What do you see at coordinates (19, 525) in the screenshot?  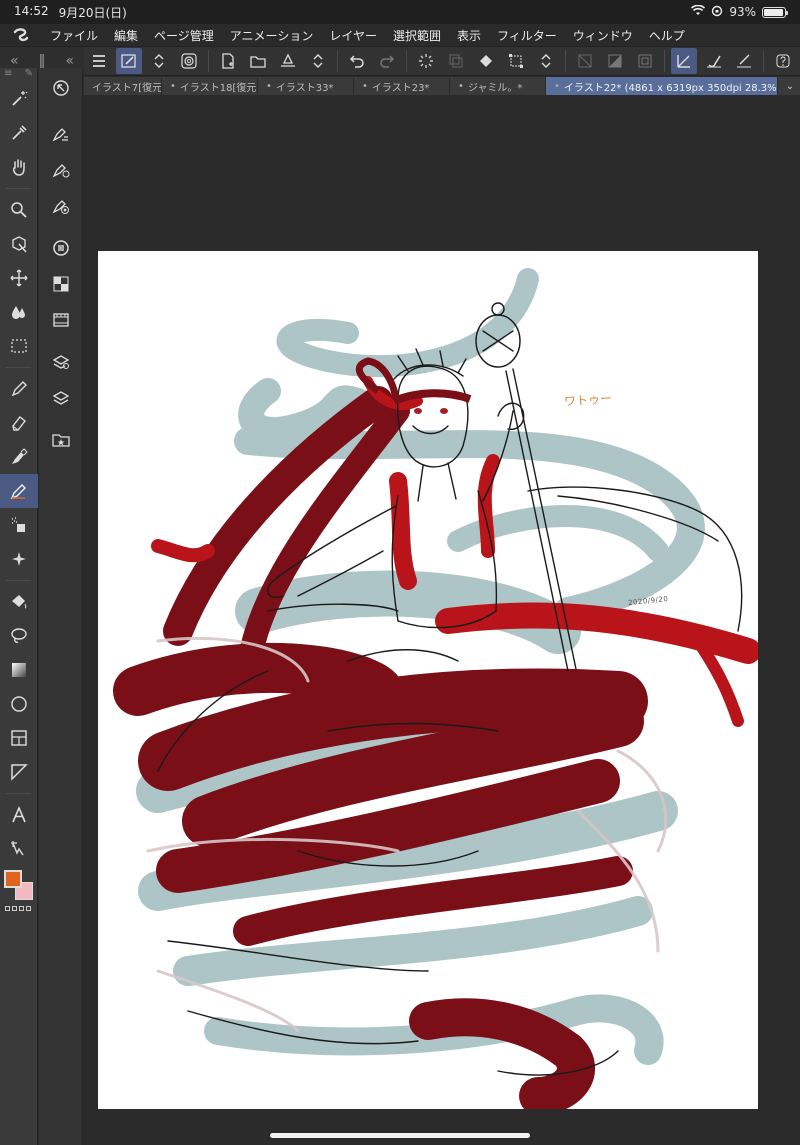 I see `airbrush-tool-icon` at bounding box center [19, 525].